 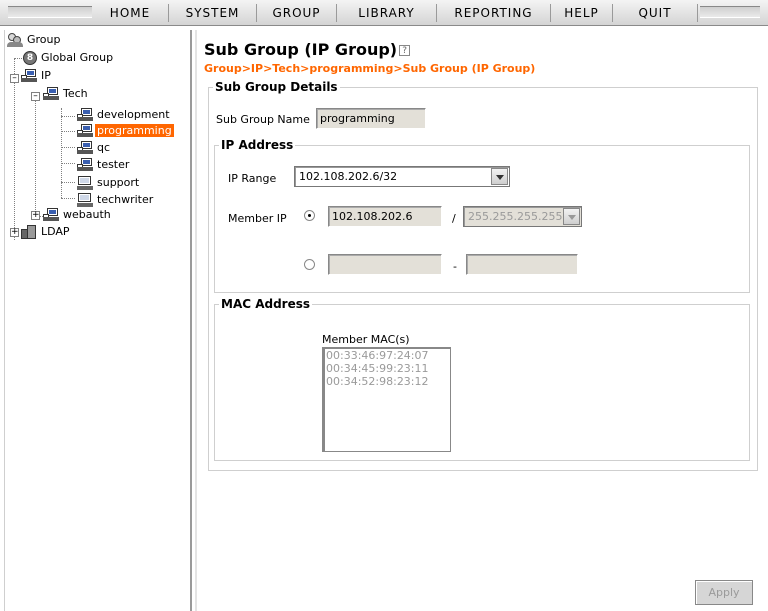 What do you see at coordinates (14, 232) in the screenshot?
I see `expand-ldap-icon: +` at bounding box center [14, 232].